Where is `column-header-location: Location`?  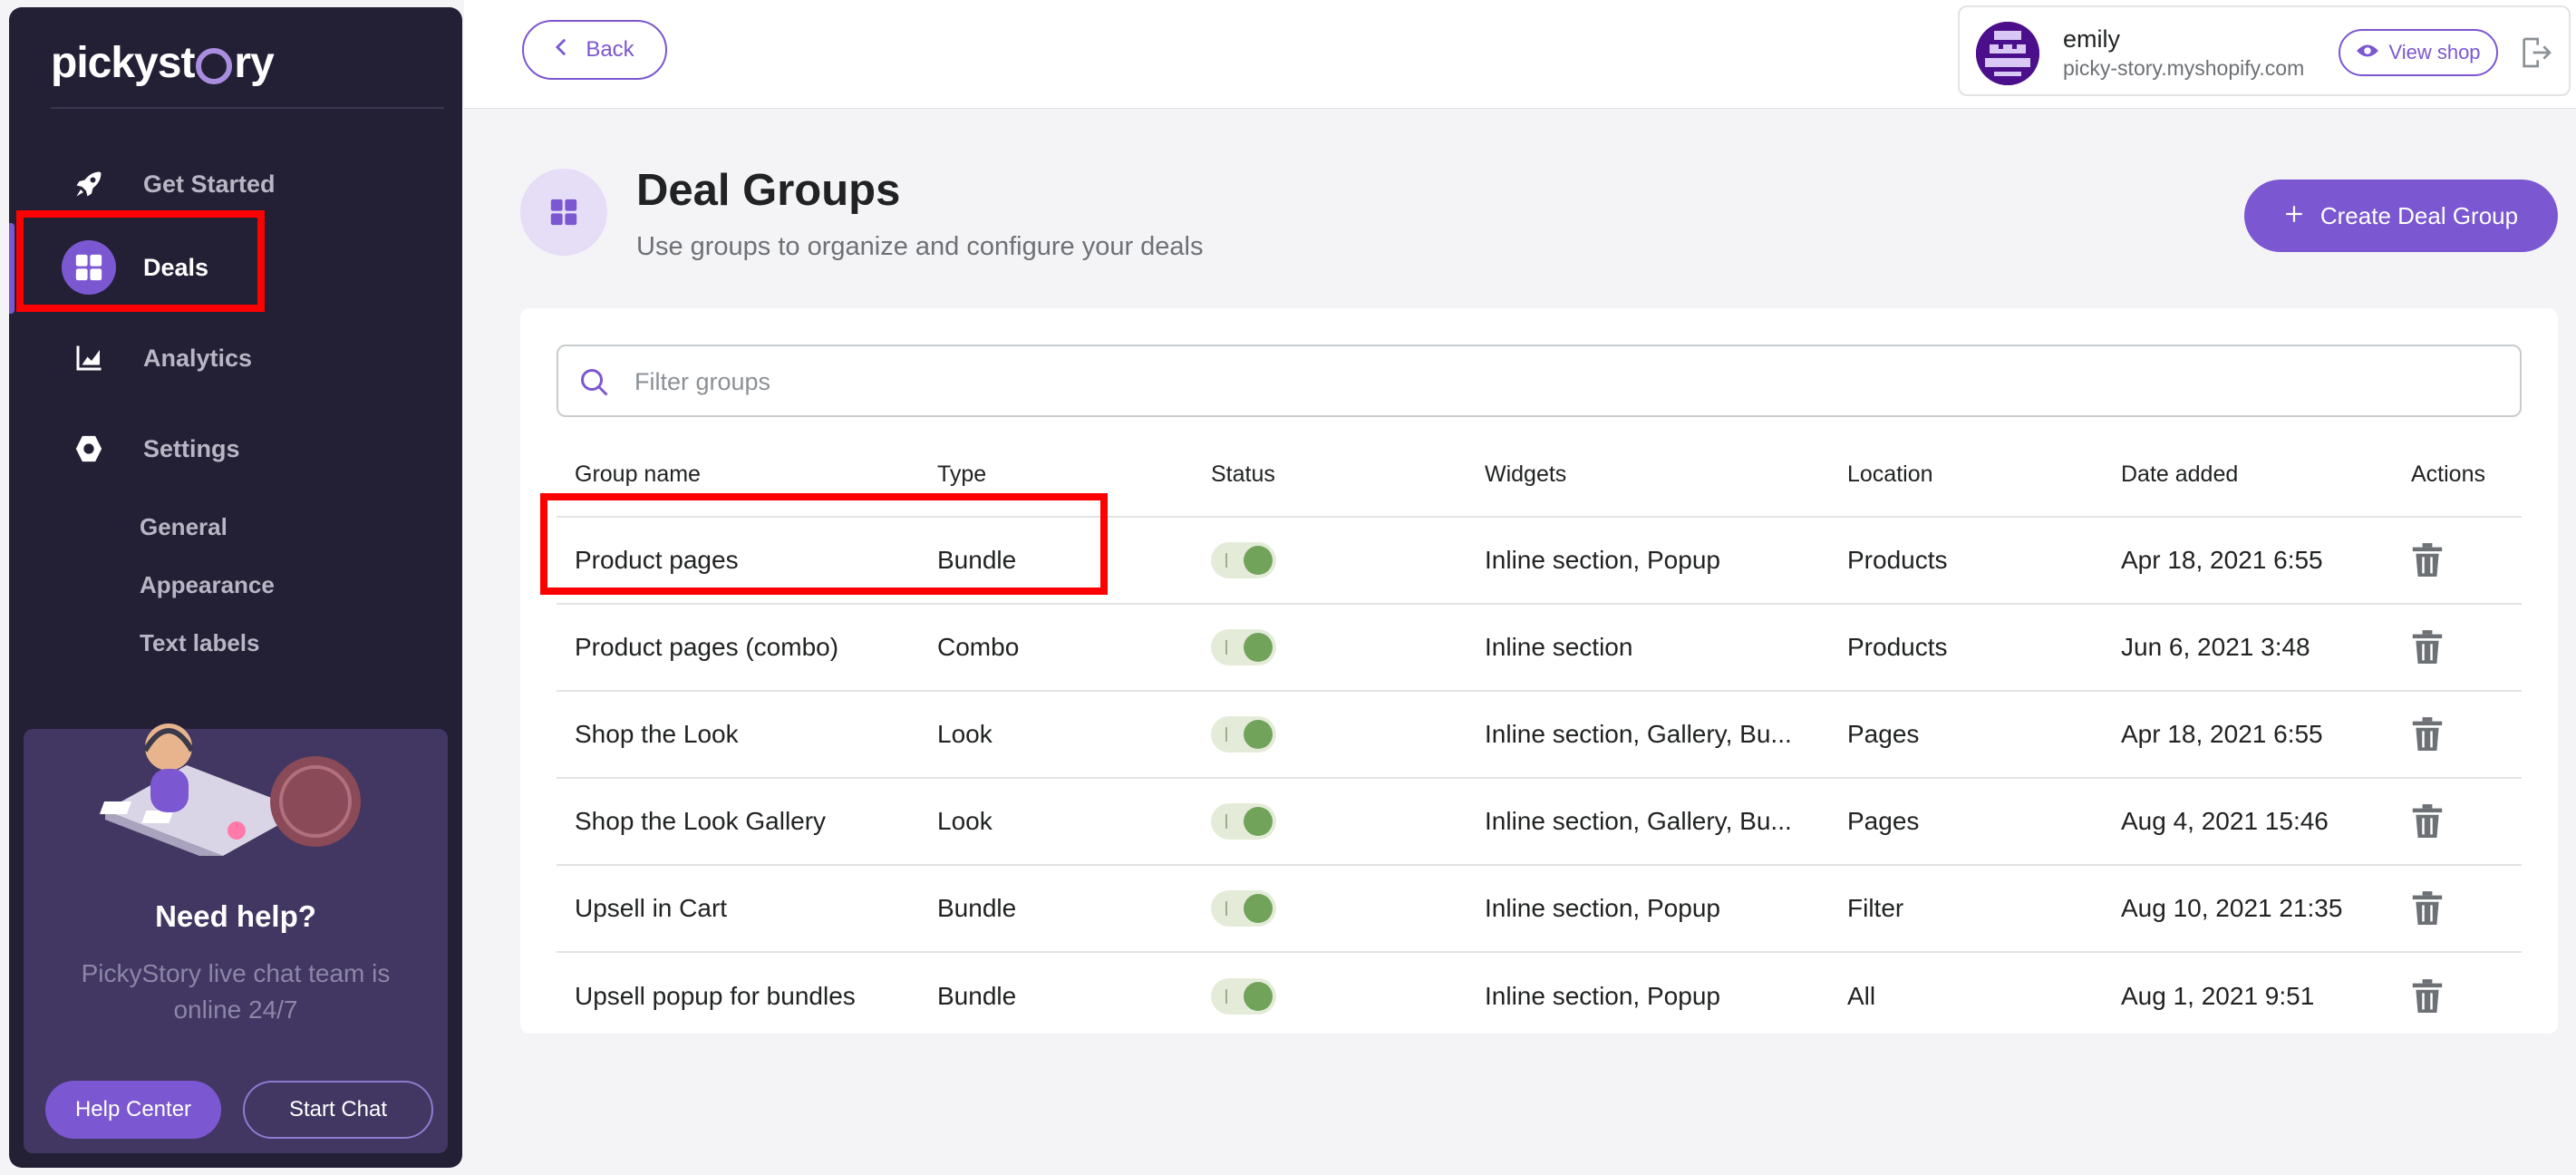
column-header-location: Location is located at coordinates (1966, 476).